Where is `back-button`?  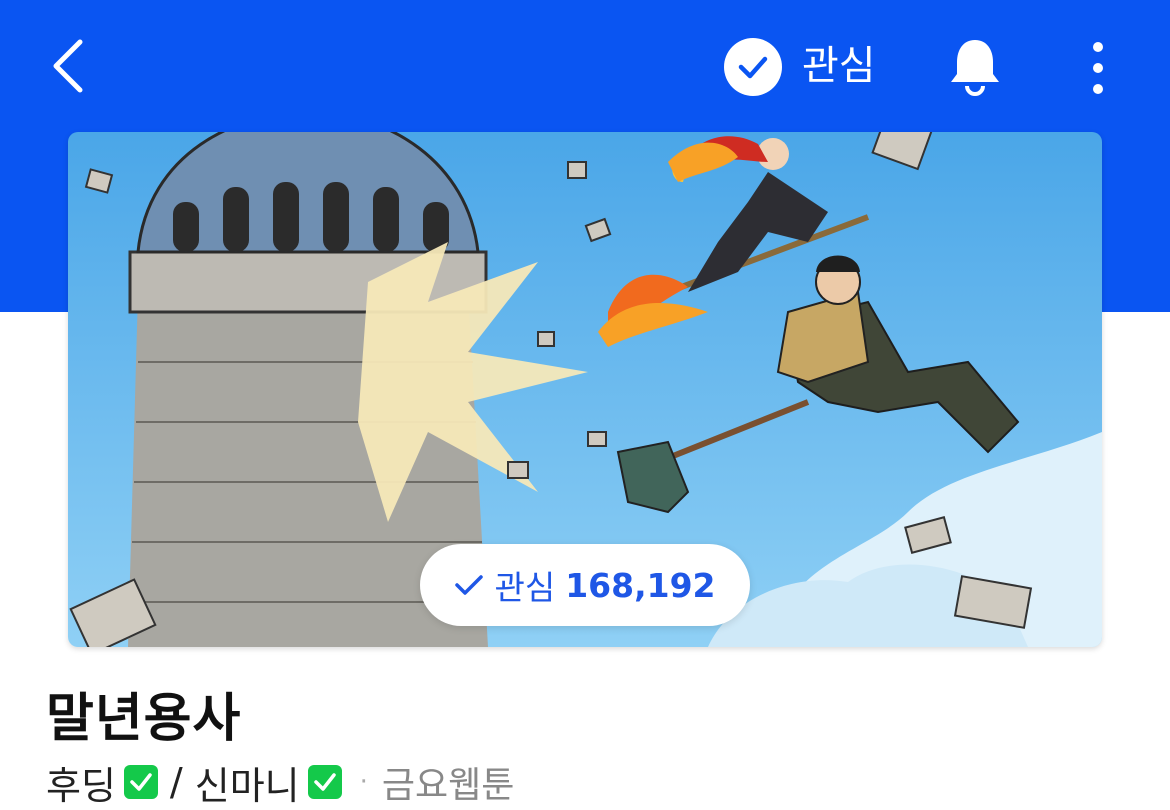 back-button is located at coordinates (68, 66).